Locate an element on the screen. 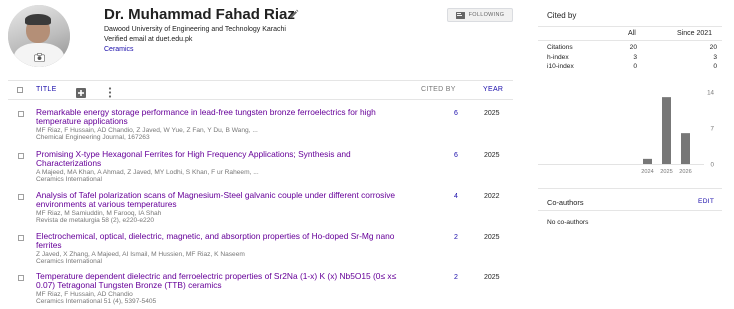  photo-hair is located at coordinates (38, 19).